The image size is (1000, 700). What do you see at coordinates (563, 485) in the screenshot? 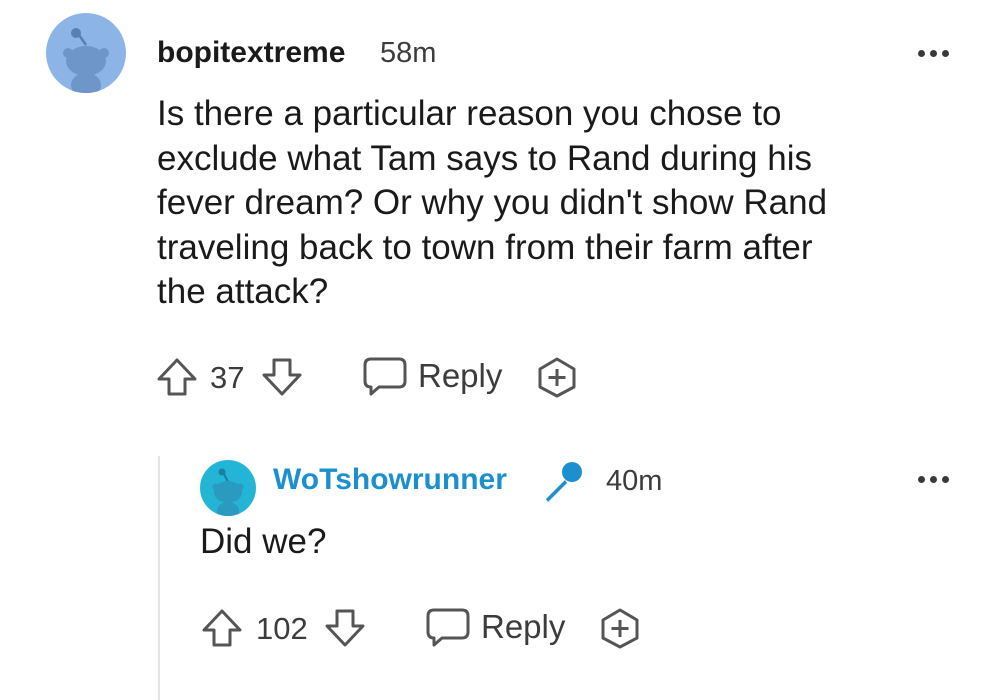
I see `microphone-icon` at bounding box center [563, 485].